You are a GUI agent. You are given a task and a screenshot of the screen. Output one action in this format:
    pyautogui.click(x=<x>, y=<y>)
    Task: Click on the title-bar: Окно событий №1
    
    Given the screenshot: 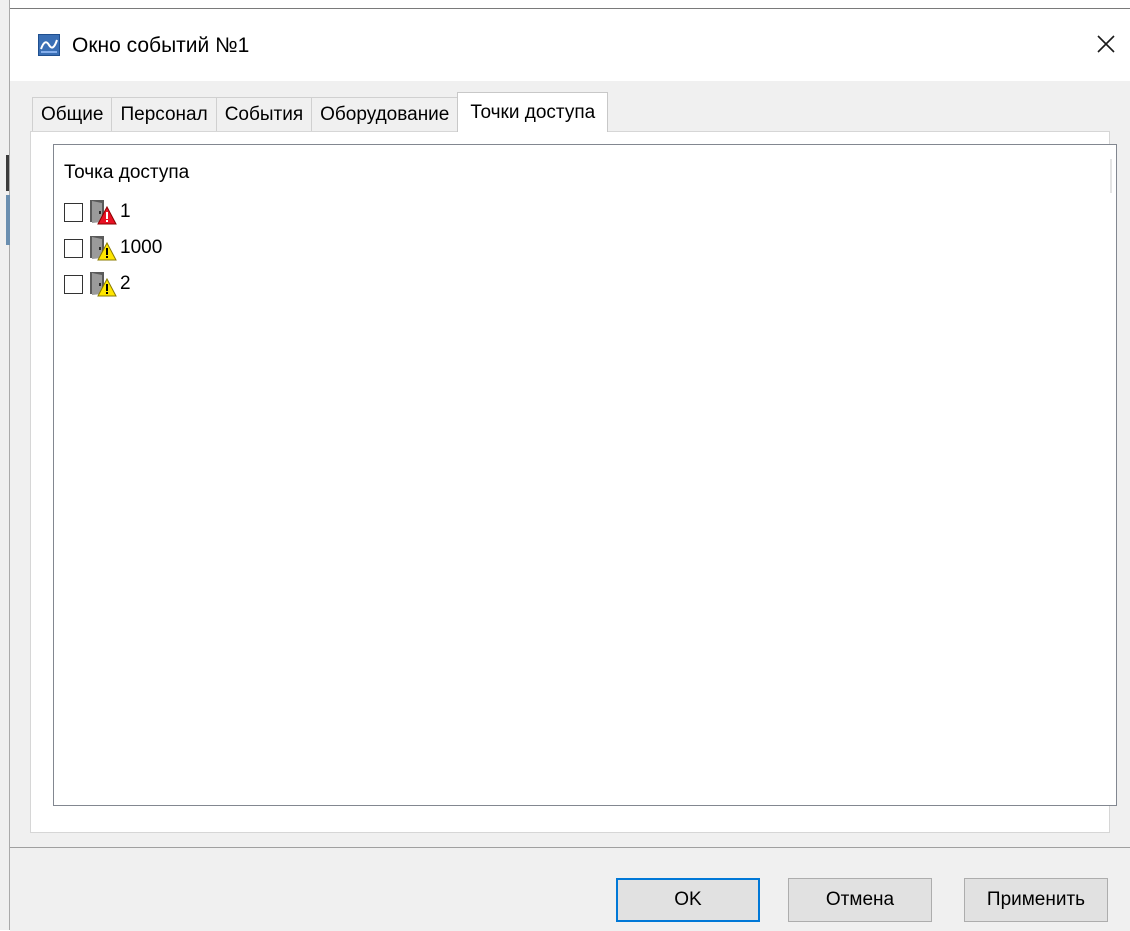 What is the action you would take?
    pyautogui.click(x=570, y=45)
    